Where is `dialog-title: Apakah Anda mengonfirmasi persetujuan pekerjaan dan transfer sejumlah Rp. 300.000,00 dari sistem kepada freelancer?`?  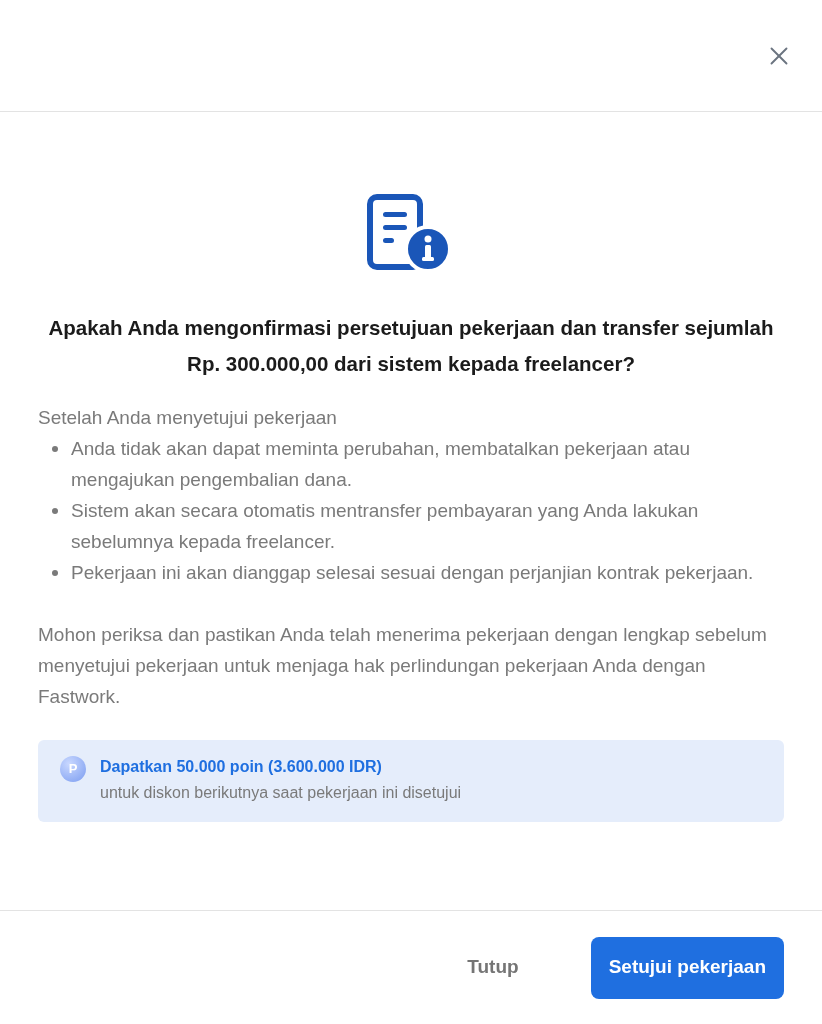 dialog-title: Apakah Anda mengonfirmasi persetujuan pekerjaan dan transfer sejumlah Rp. 300.000,00 dari sistem kepada freelancer? is located at coordinates (411, 346).